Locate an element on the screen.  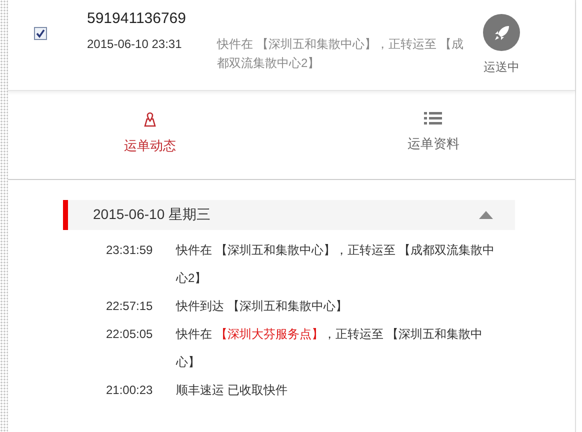
date-header: 2015-06-10 星期三 is located at coordinates (289, 215).